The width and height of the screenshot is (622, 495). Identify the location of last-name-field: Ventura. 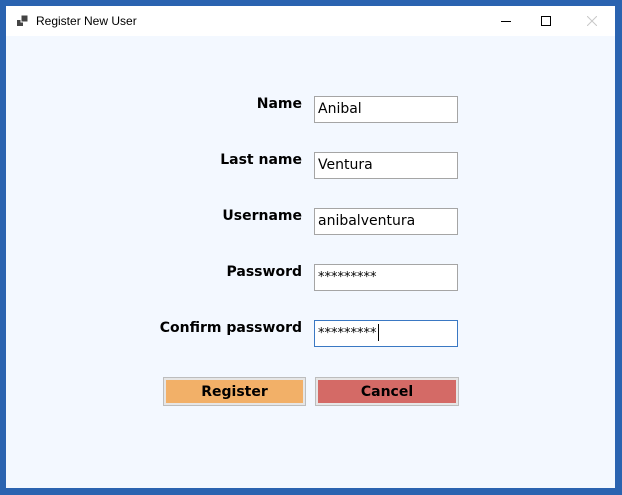
(386, 165).